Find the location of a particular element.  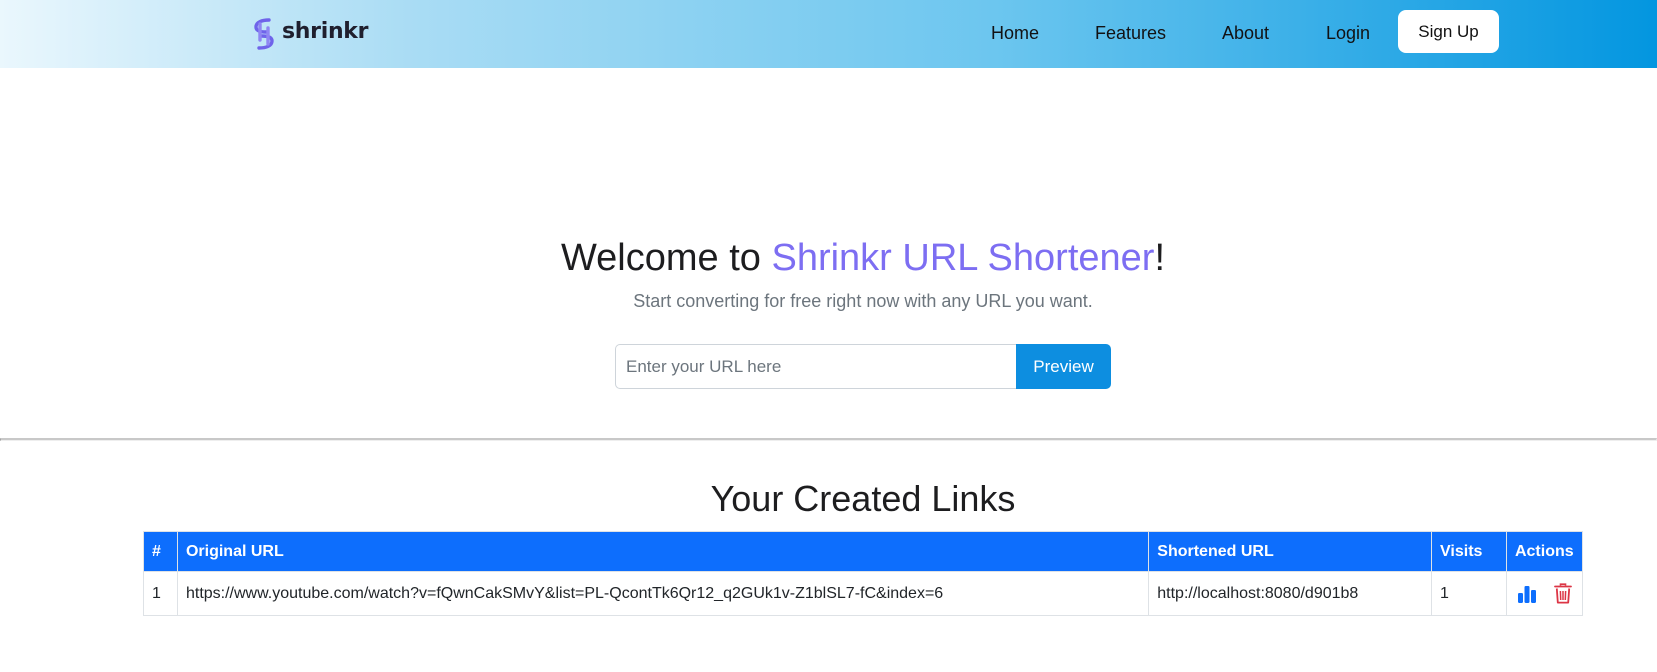

preview-button: Preview is located at coordinates (1063, 366).